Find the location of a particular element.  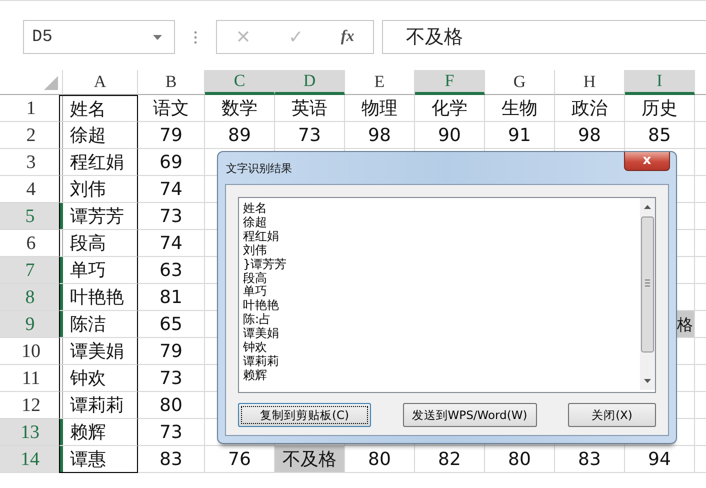

table-cell: 段高 is located at coordinates (98, 243).